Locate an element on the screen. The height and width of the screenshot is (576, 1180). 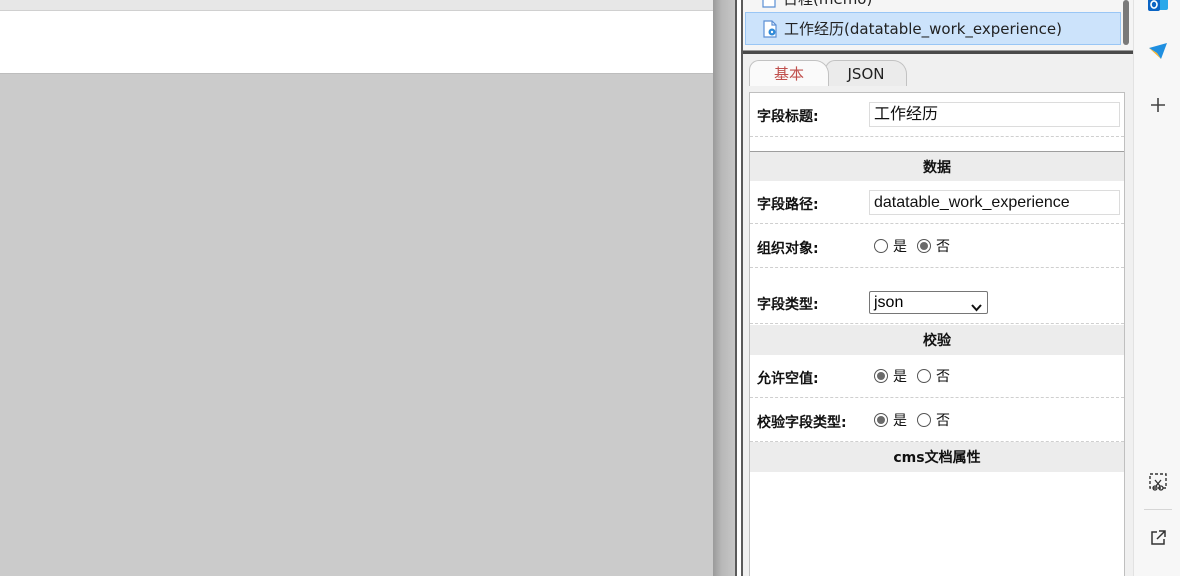
document-icon is located at coordinates (769, 4).